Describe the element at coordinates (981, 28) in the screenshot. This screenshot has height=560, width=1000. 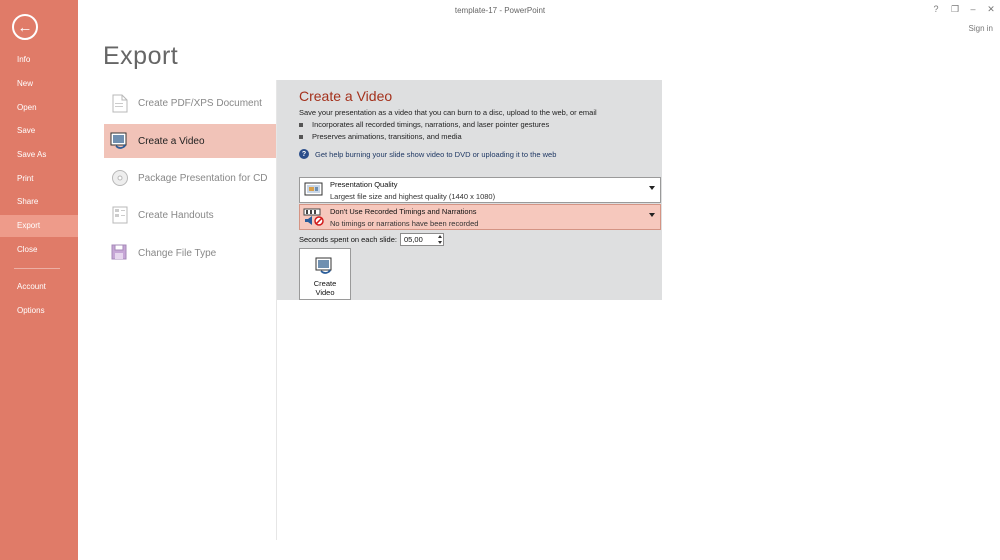
I see `sign-in-link: Sign in` at that location.